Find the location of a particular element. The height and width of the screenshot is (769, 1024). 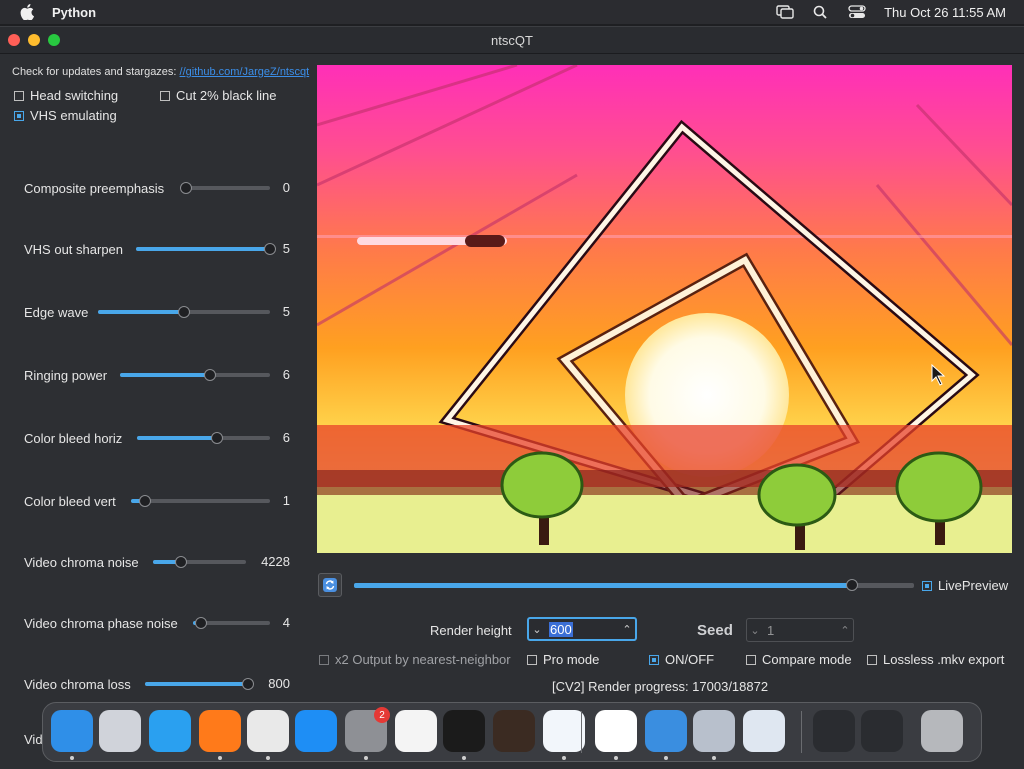

textedit-icon is located at coordinates (416, 731).